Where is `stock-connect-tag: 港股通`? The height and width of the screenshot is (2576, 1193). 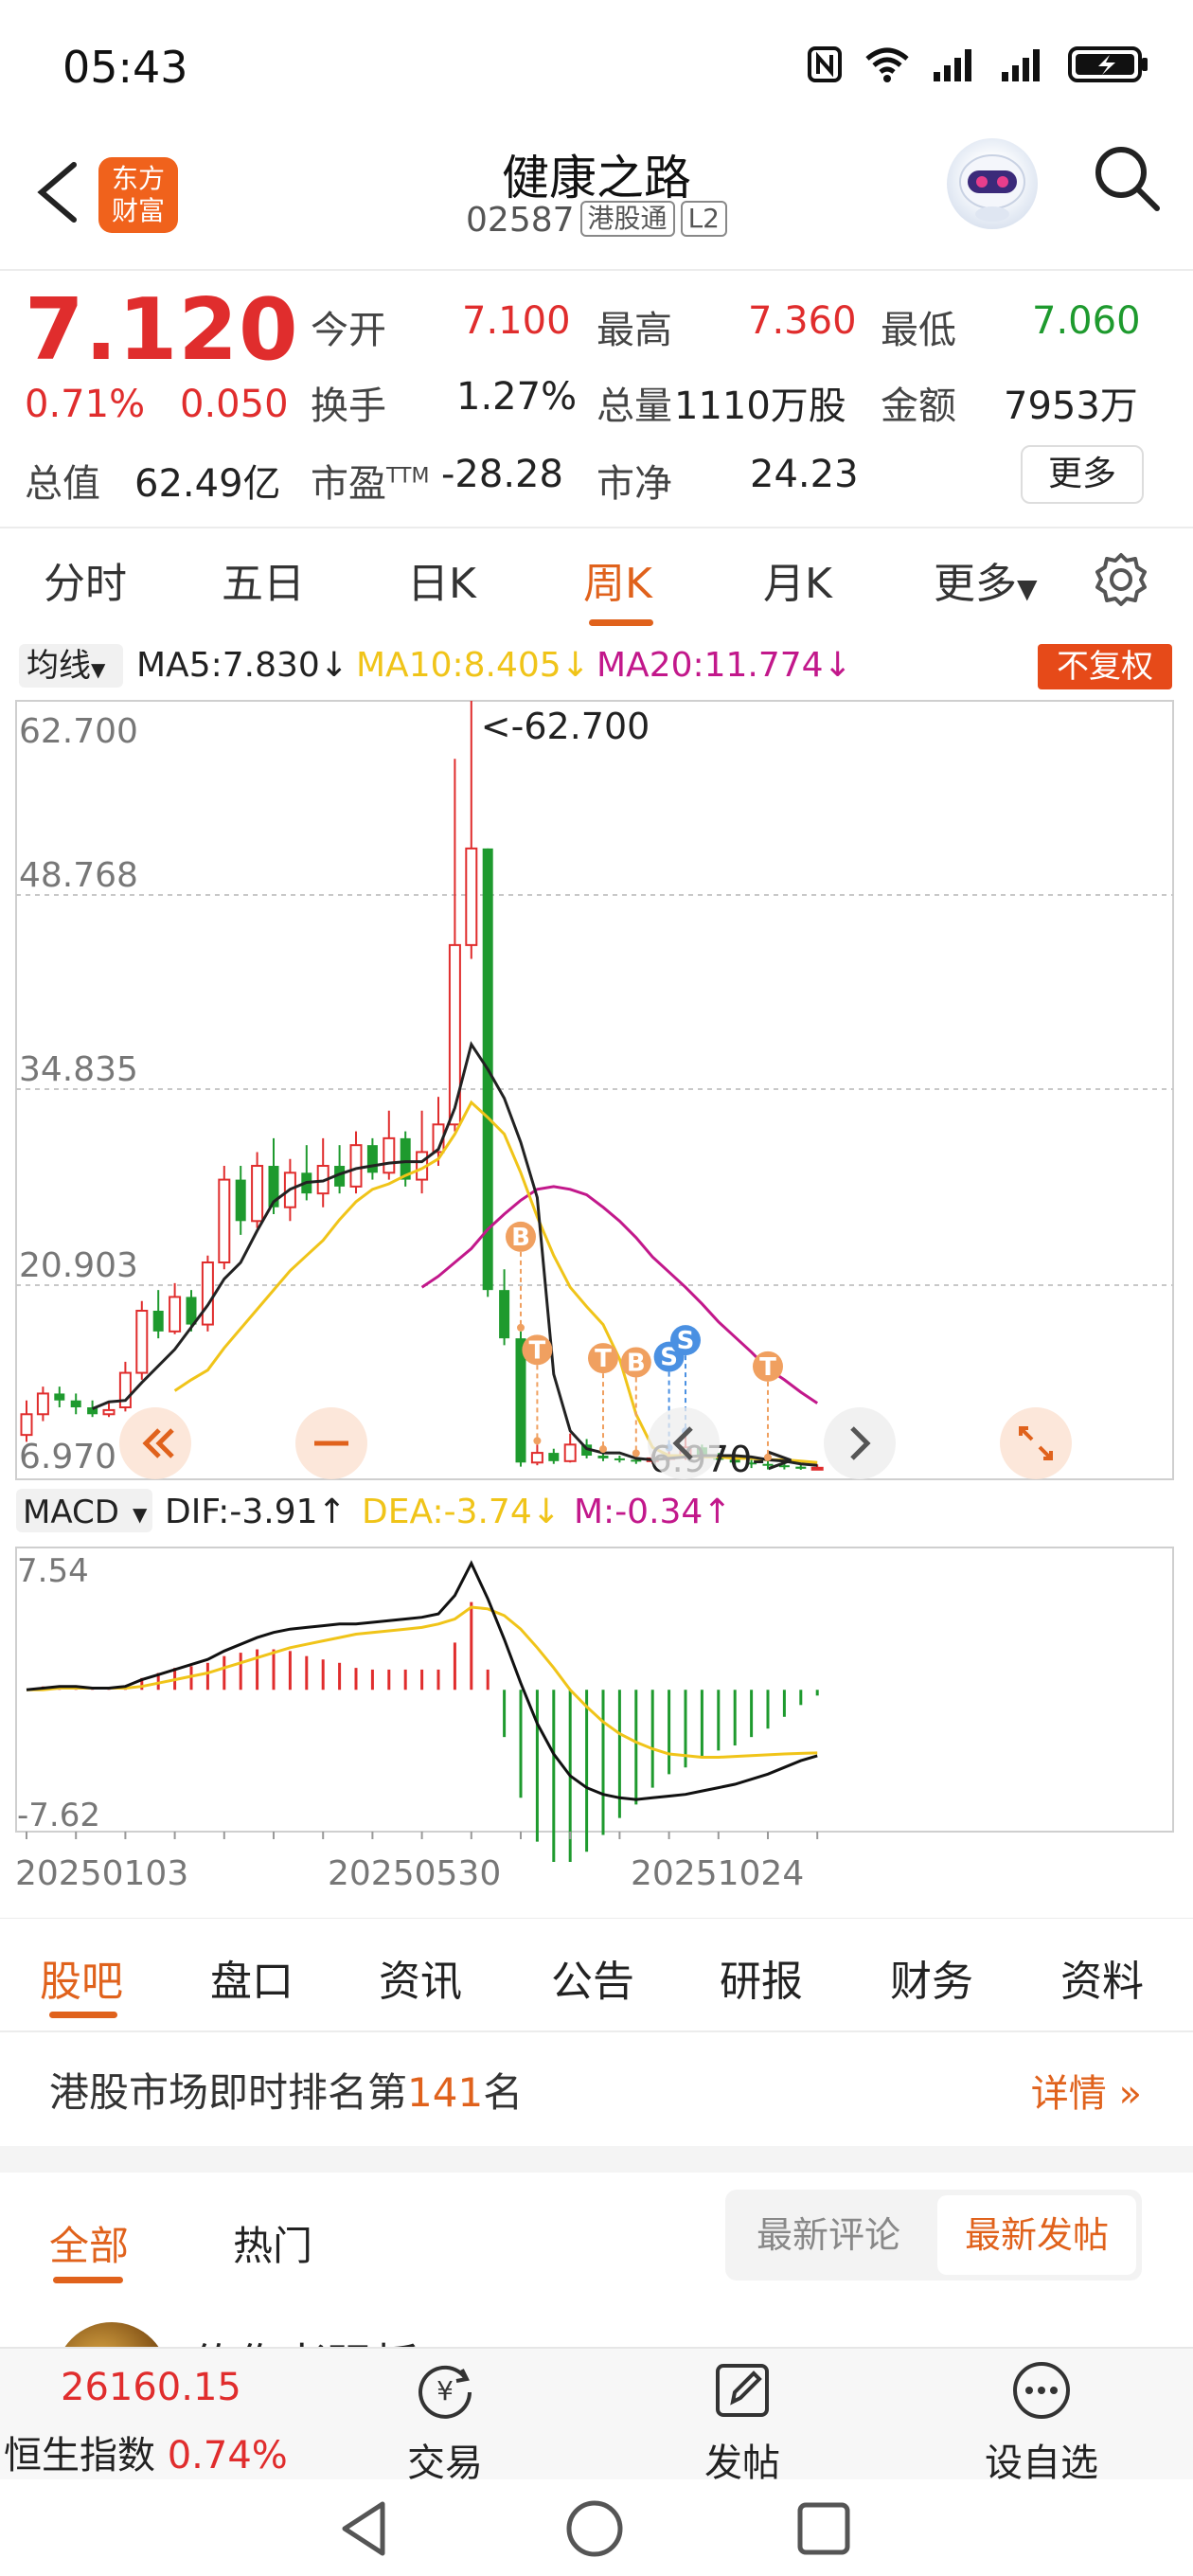
stock-connect-tag: 港股通 is located at coordinates (627, 219).